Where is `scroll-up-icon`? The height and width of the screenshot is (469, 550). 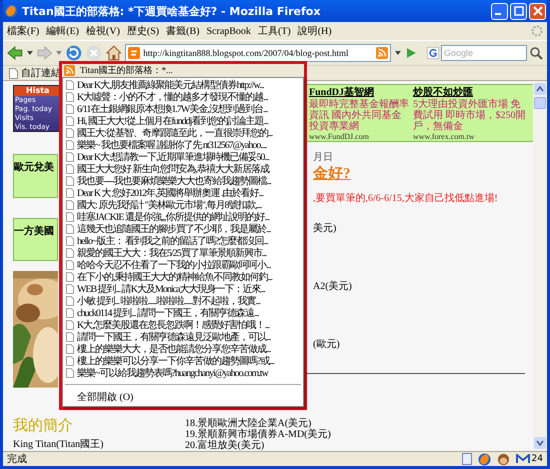
scroll-up-icon is located at coordinates (540, 89).